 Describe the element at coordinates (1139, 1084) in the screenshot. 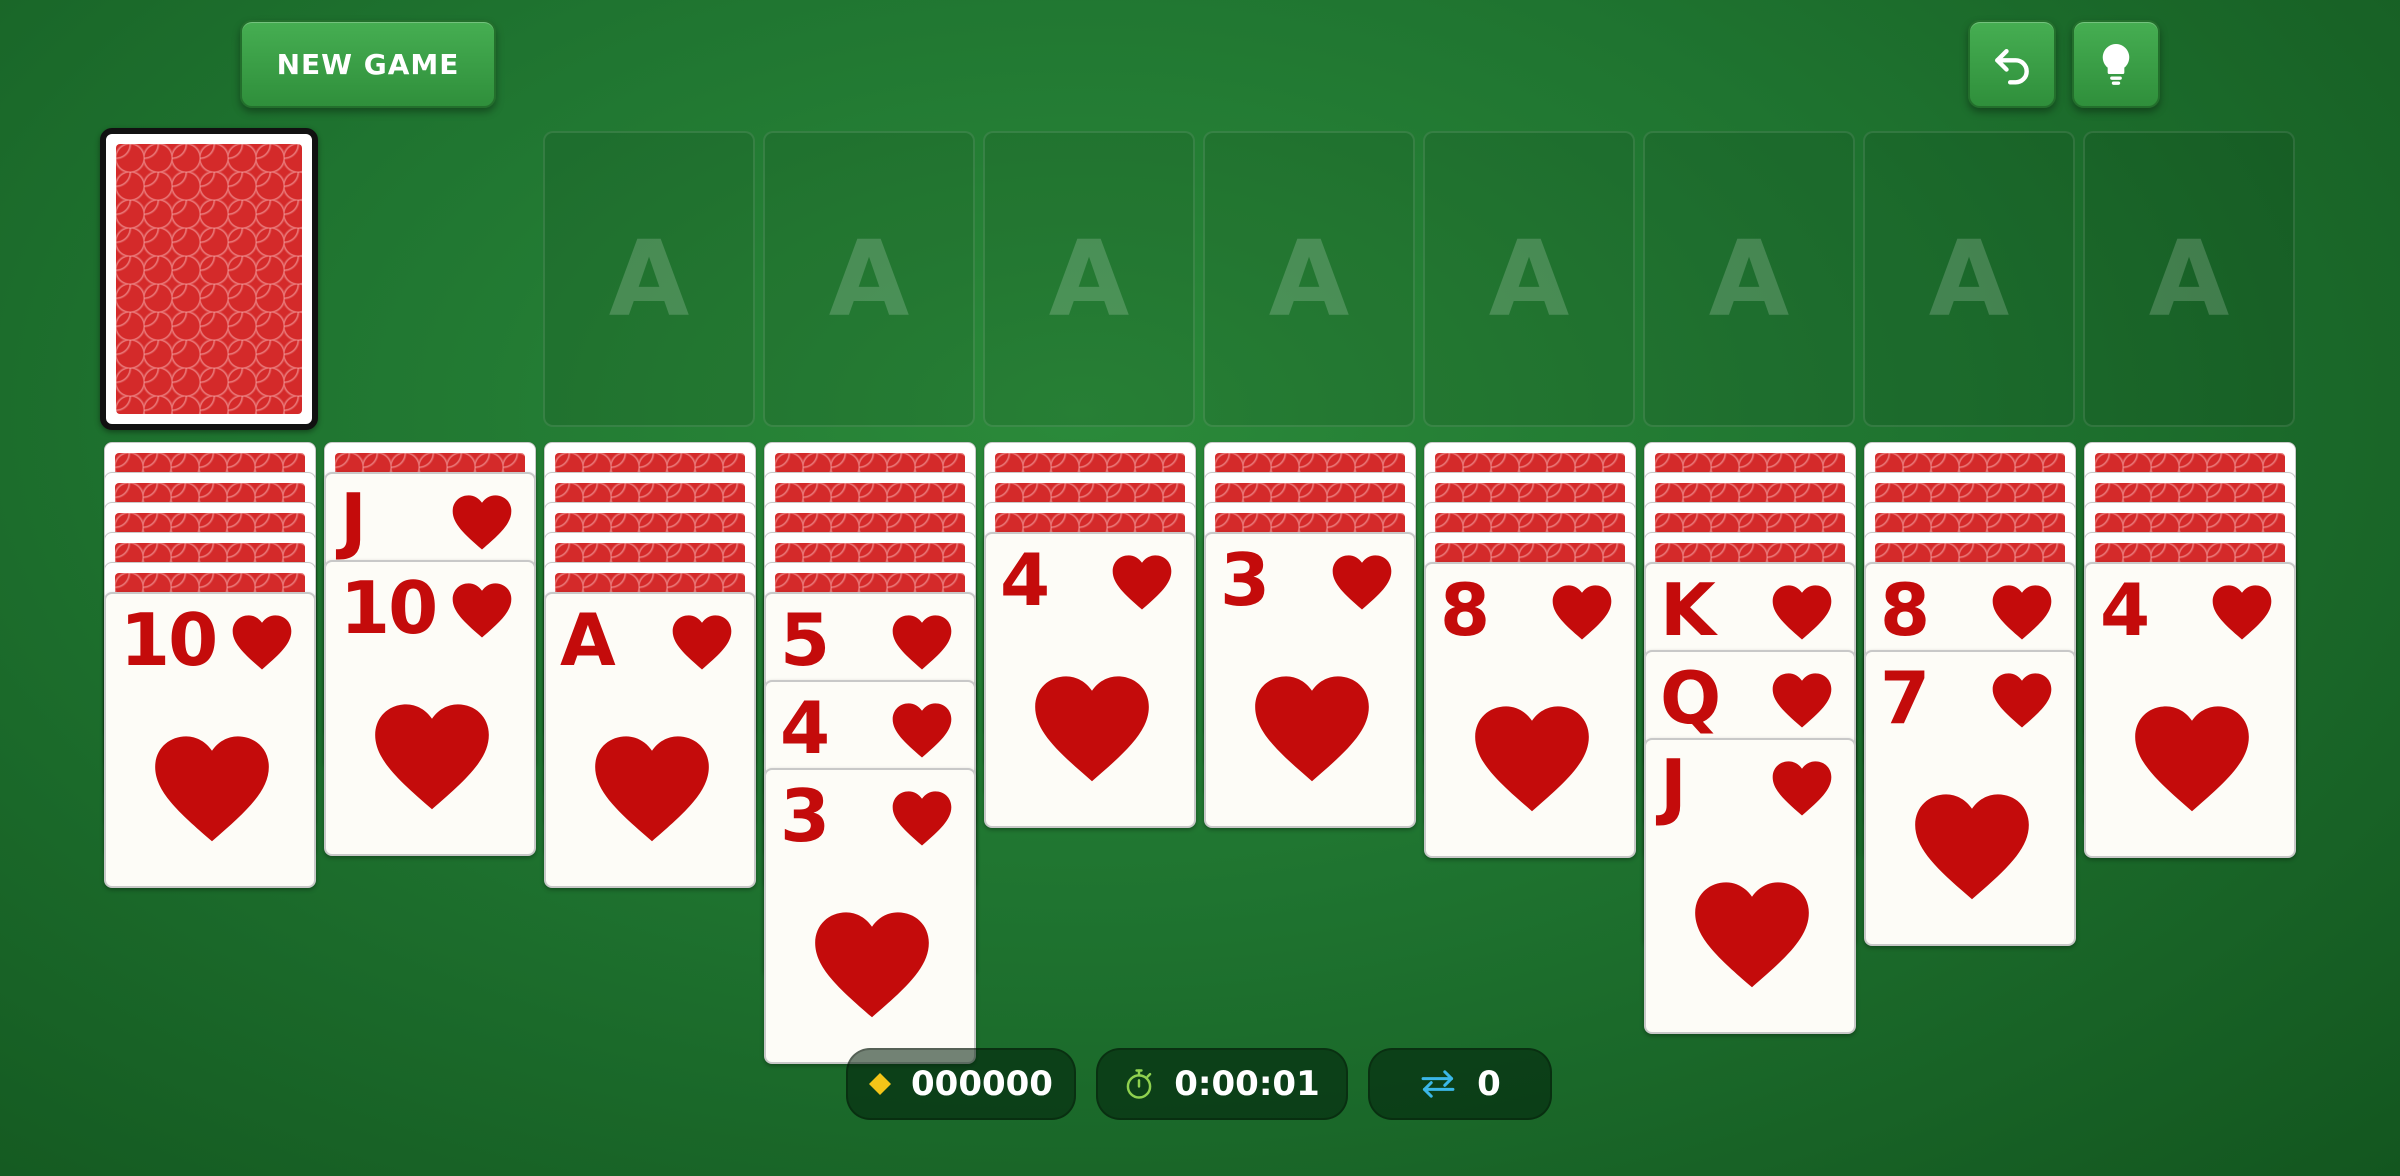

I see `stopwatch-icon` at that location.